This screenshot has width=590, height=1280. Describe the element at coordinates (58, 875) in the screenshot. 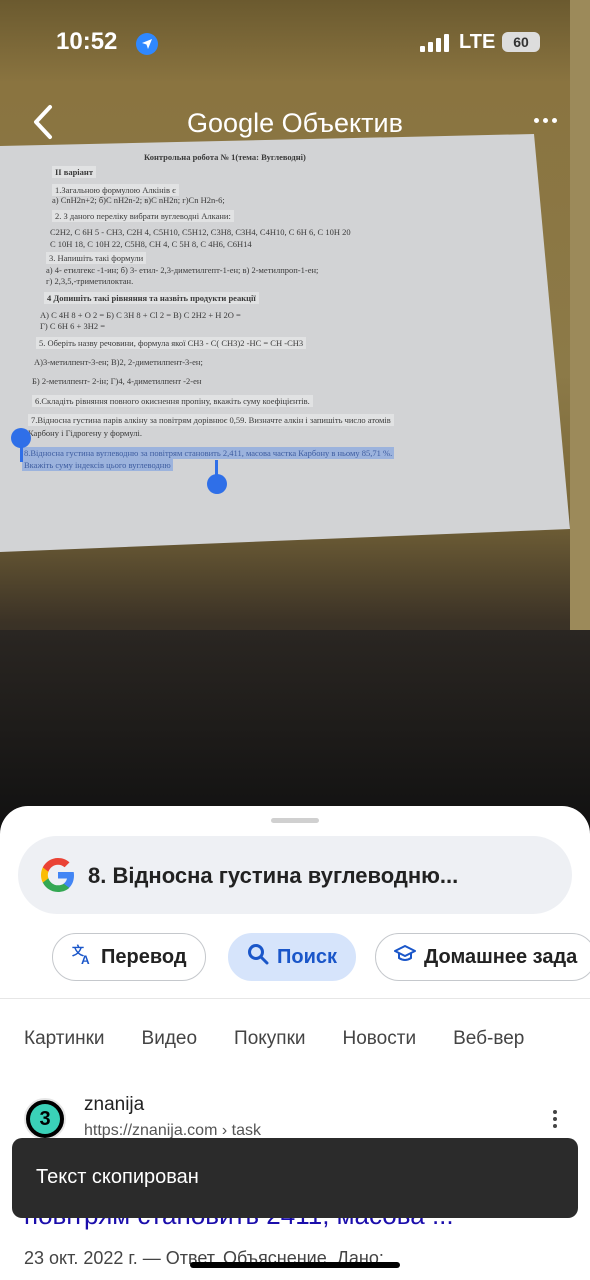

I see `google-logo-icon` at that location.